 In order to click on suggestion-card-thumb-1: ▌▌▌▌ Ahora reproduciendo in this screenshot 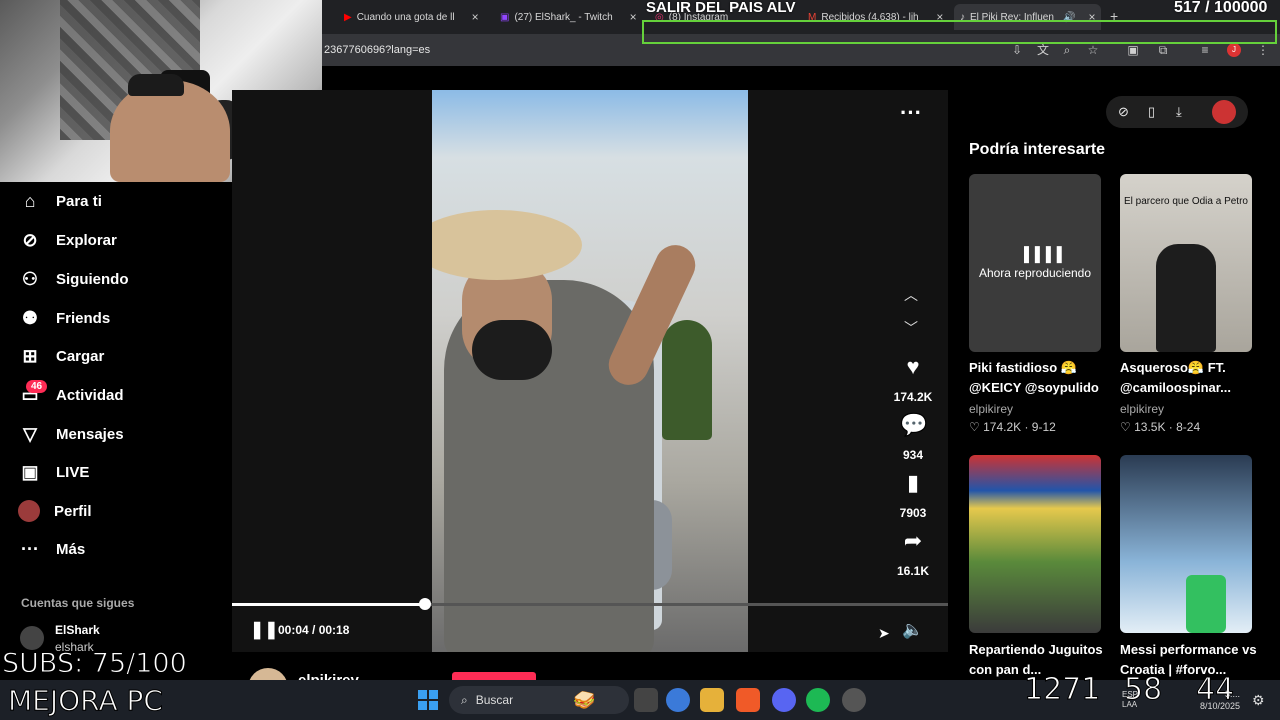, I will do `click(1035, 263)`.